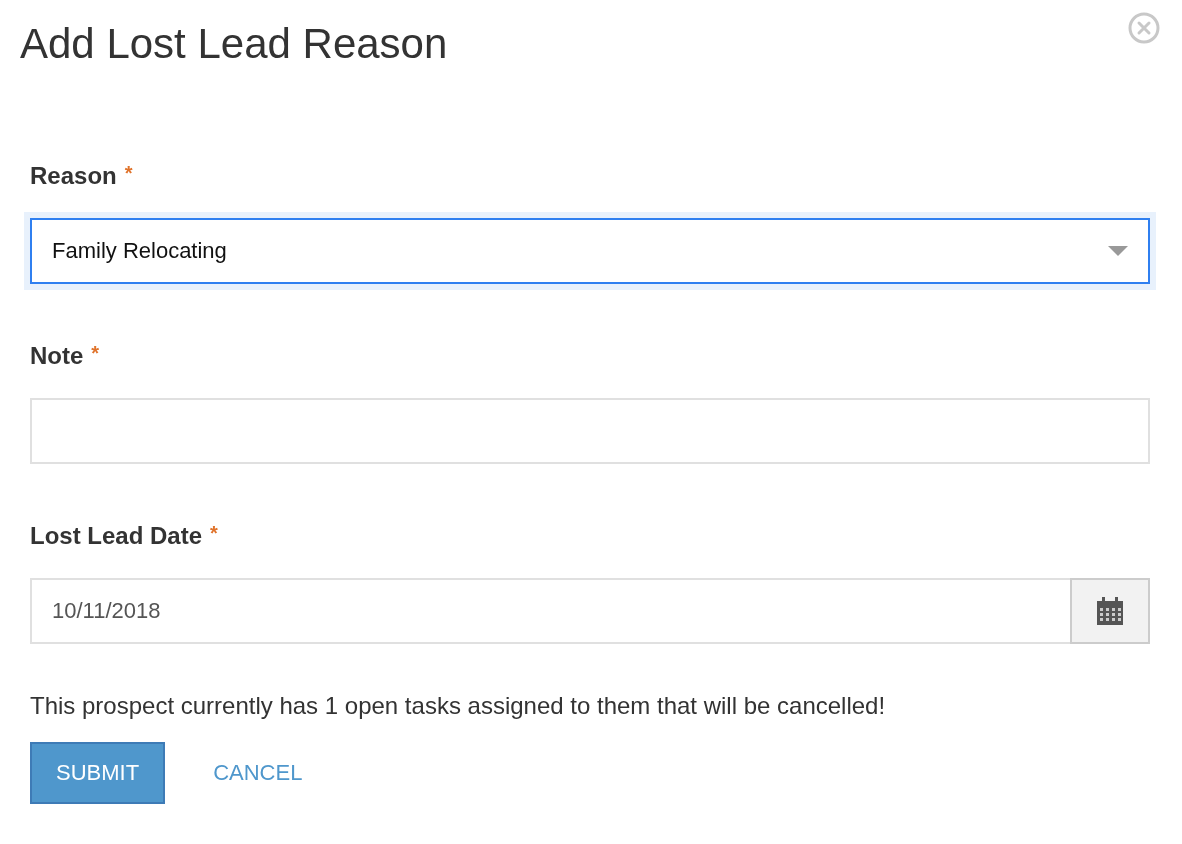  What do you see at coordinates (73, 176) in the screenshot?
I see `field-label: Reason` at bounding box center [73, 176].